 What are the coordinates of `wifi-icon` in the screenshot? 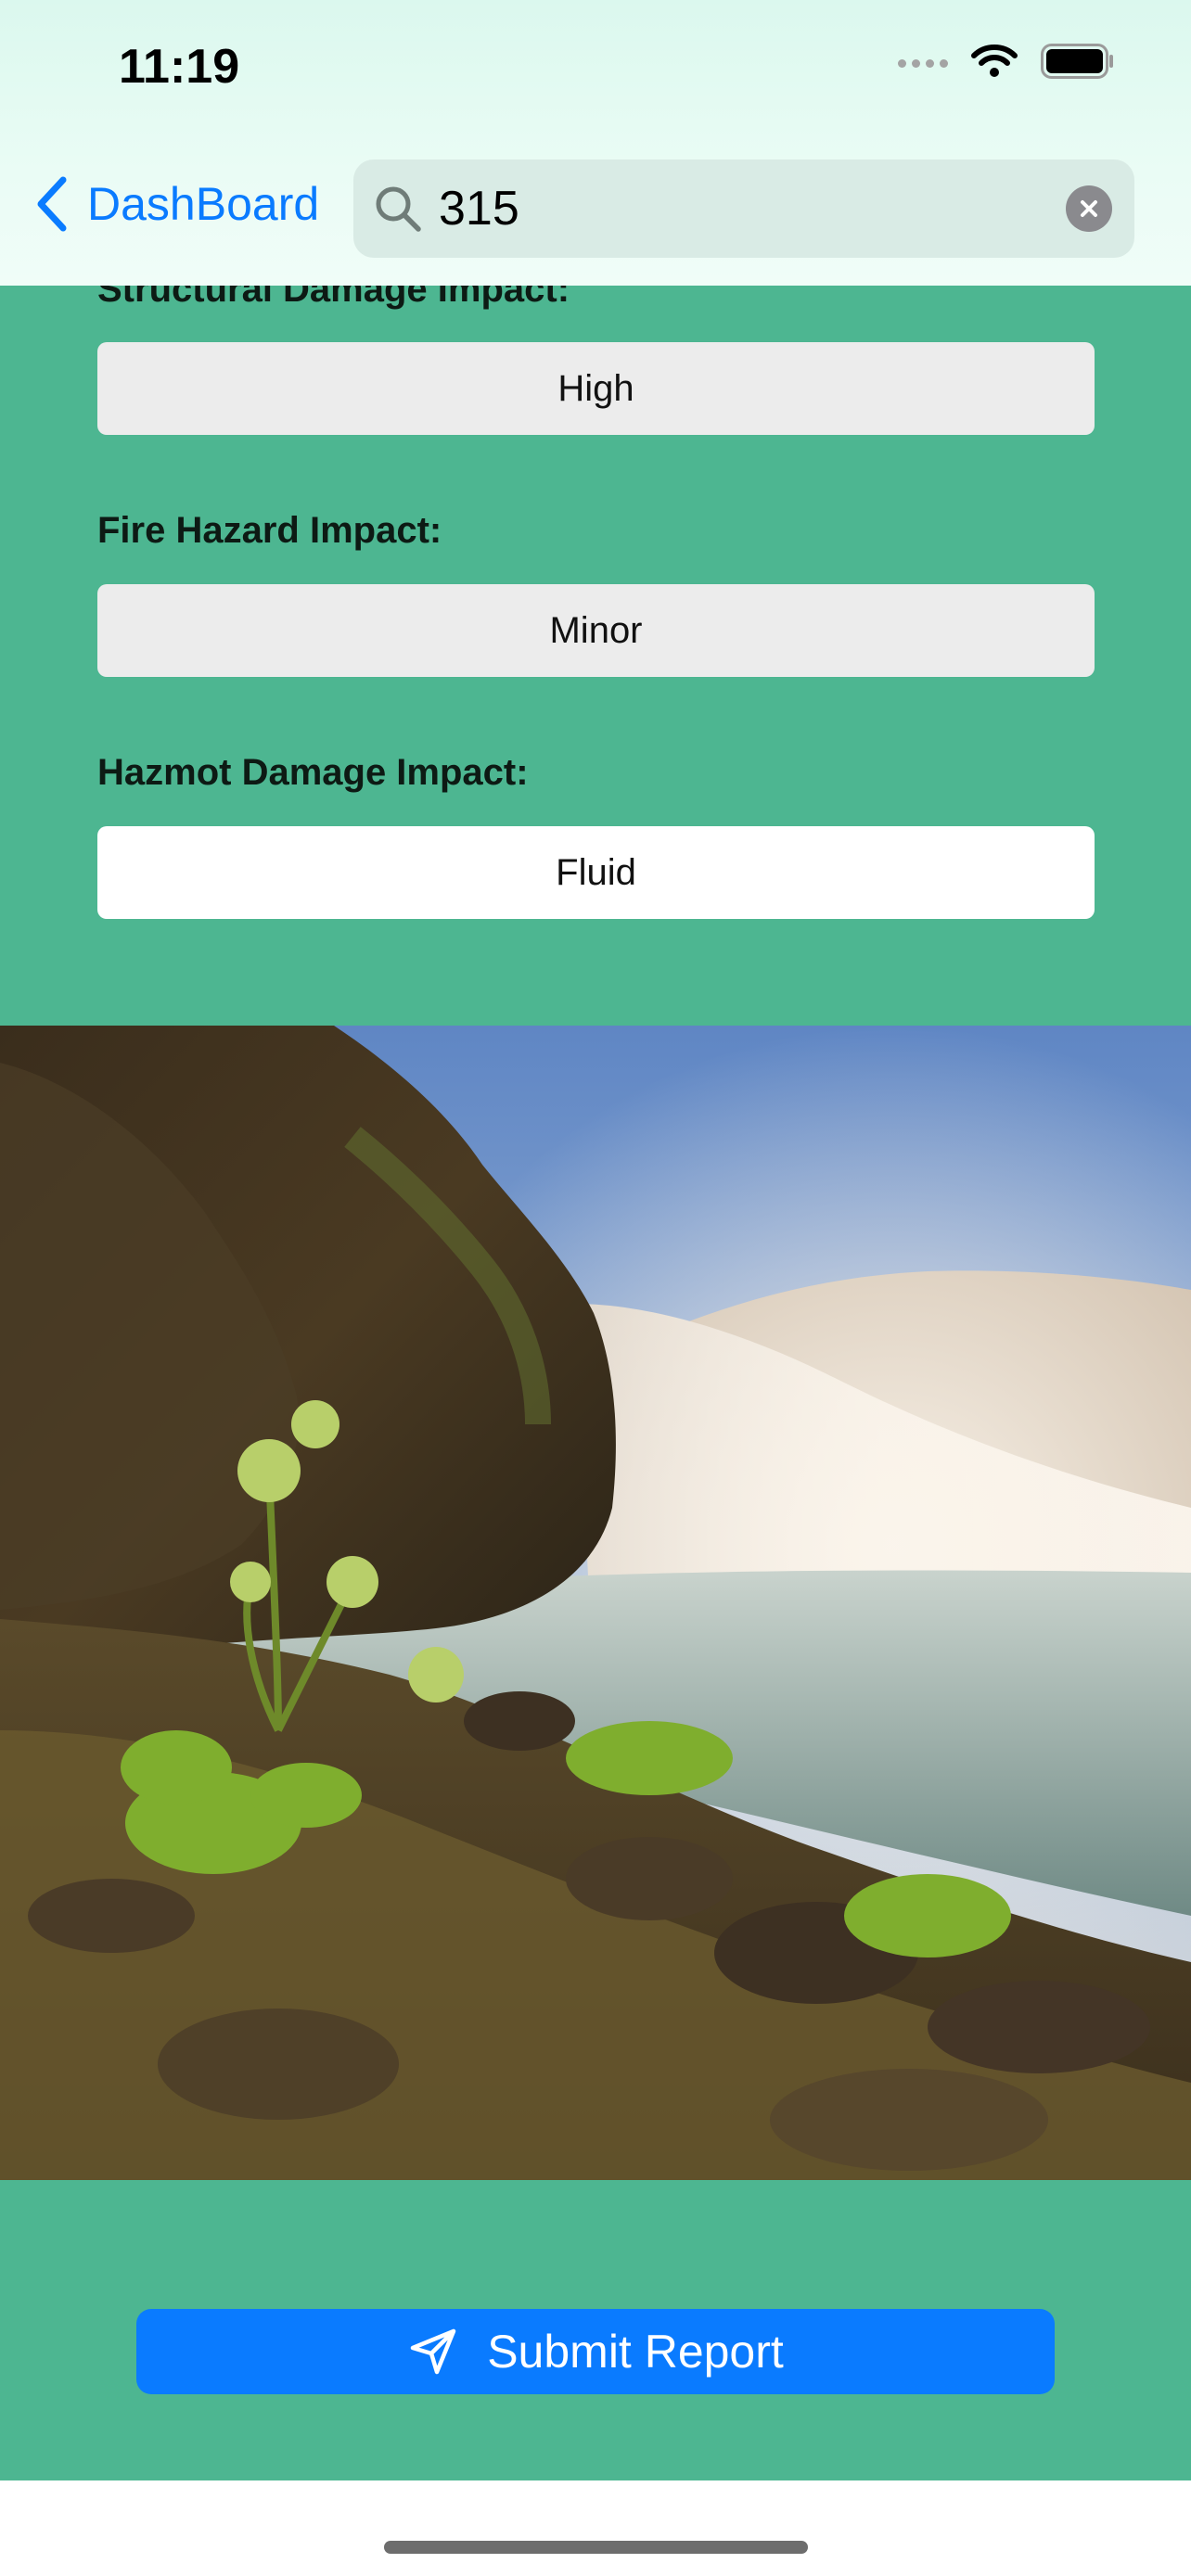 It's located at (994, 64).